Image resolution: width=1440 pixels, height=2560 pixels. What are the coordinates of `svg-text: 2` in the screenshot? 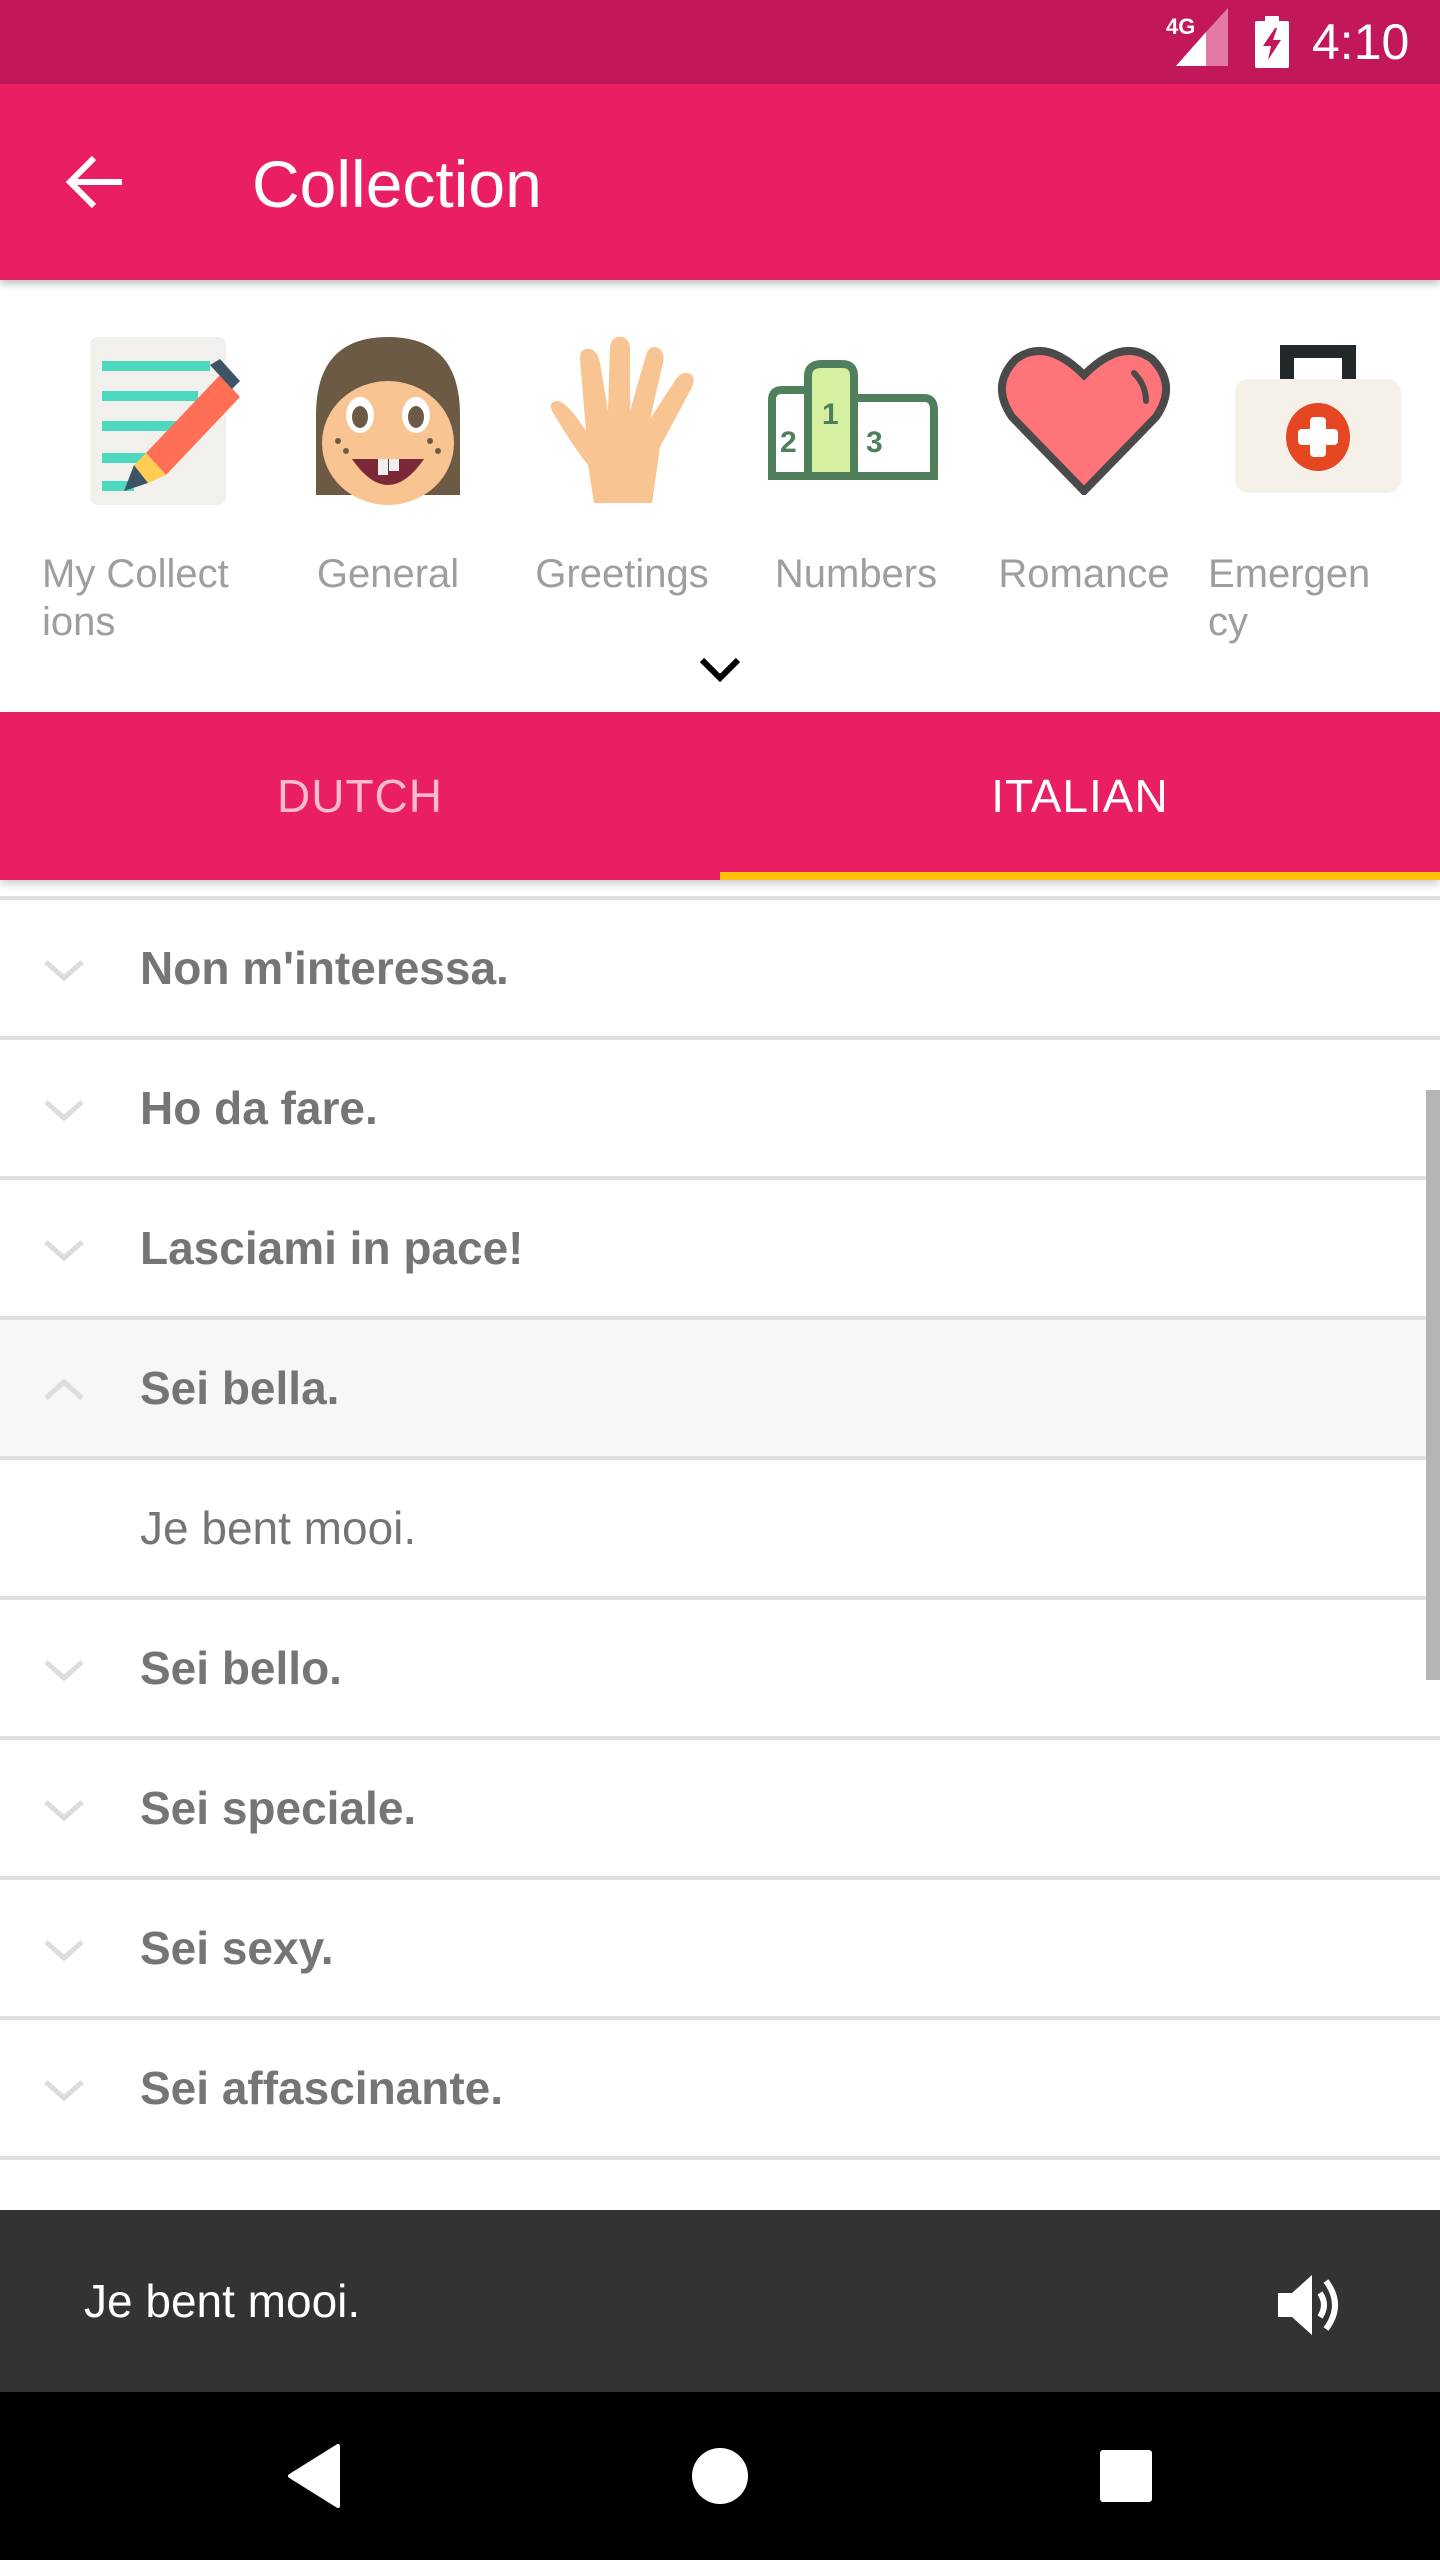 It's located at (788, 442).